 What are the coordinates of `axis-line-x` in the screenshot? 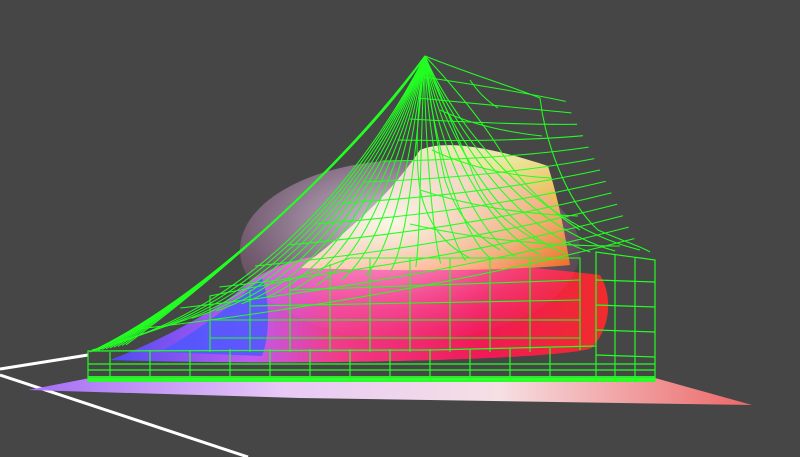 It's located at (44, 362).